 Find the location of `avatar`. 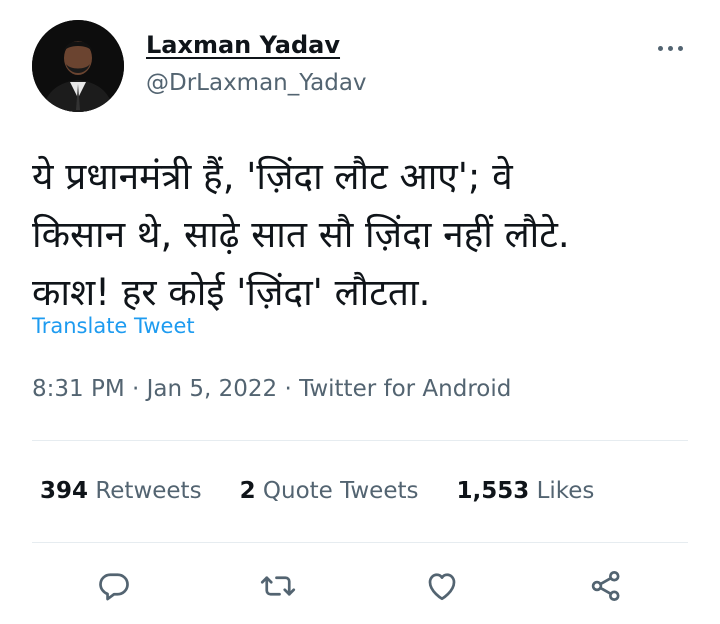

avatar is located at coordinates (78, 66).